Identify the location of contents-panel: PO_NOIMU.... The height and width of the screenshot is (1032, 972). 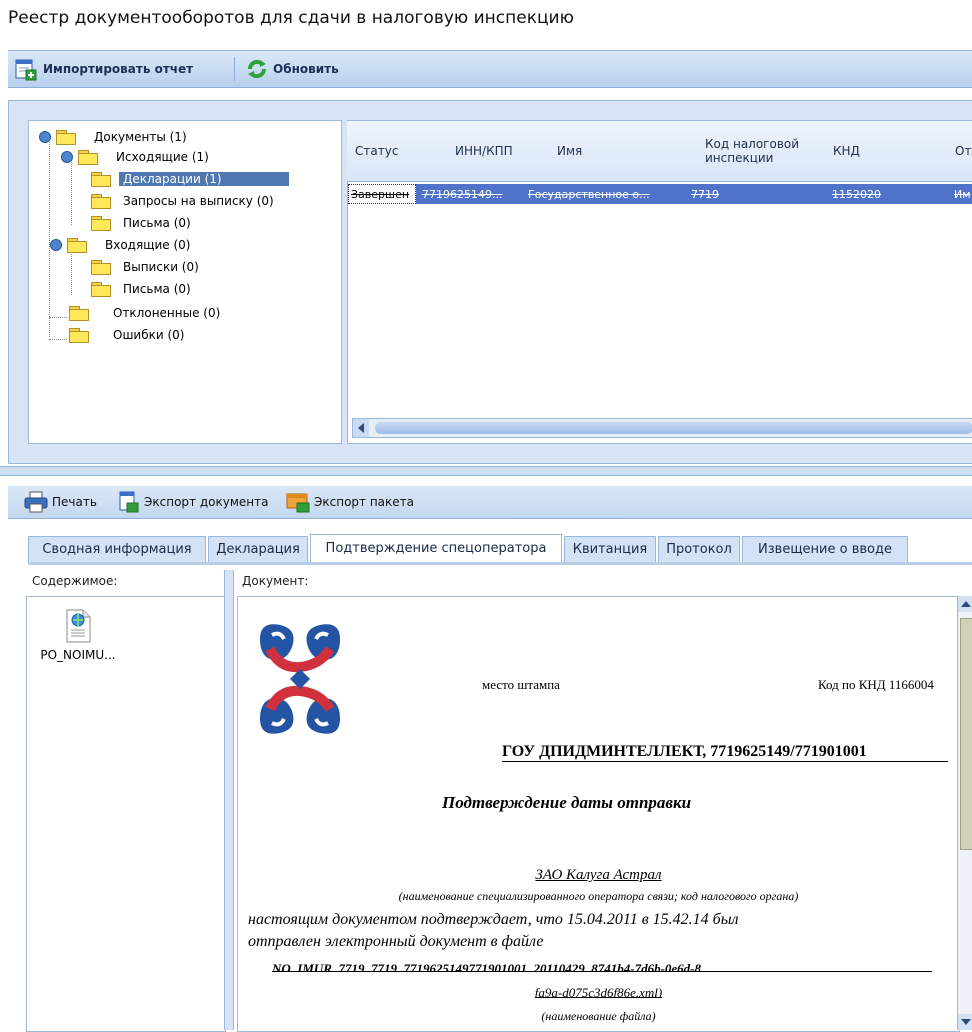
(126, 814).